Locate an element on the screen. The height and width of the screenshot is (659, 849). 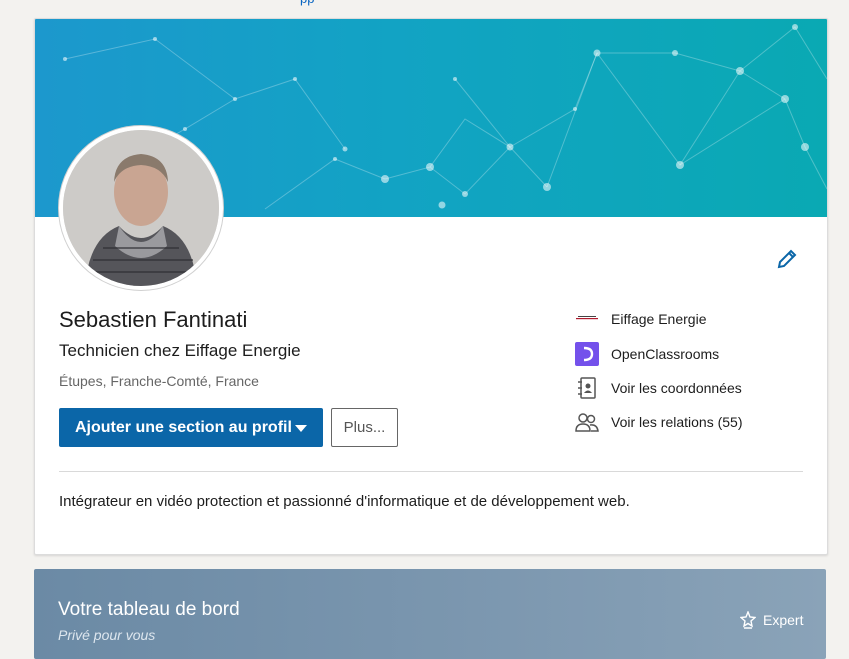
edit-profile-button is located at coordinates (787, 259).